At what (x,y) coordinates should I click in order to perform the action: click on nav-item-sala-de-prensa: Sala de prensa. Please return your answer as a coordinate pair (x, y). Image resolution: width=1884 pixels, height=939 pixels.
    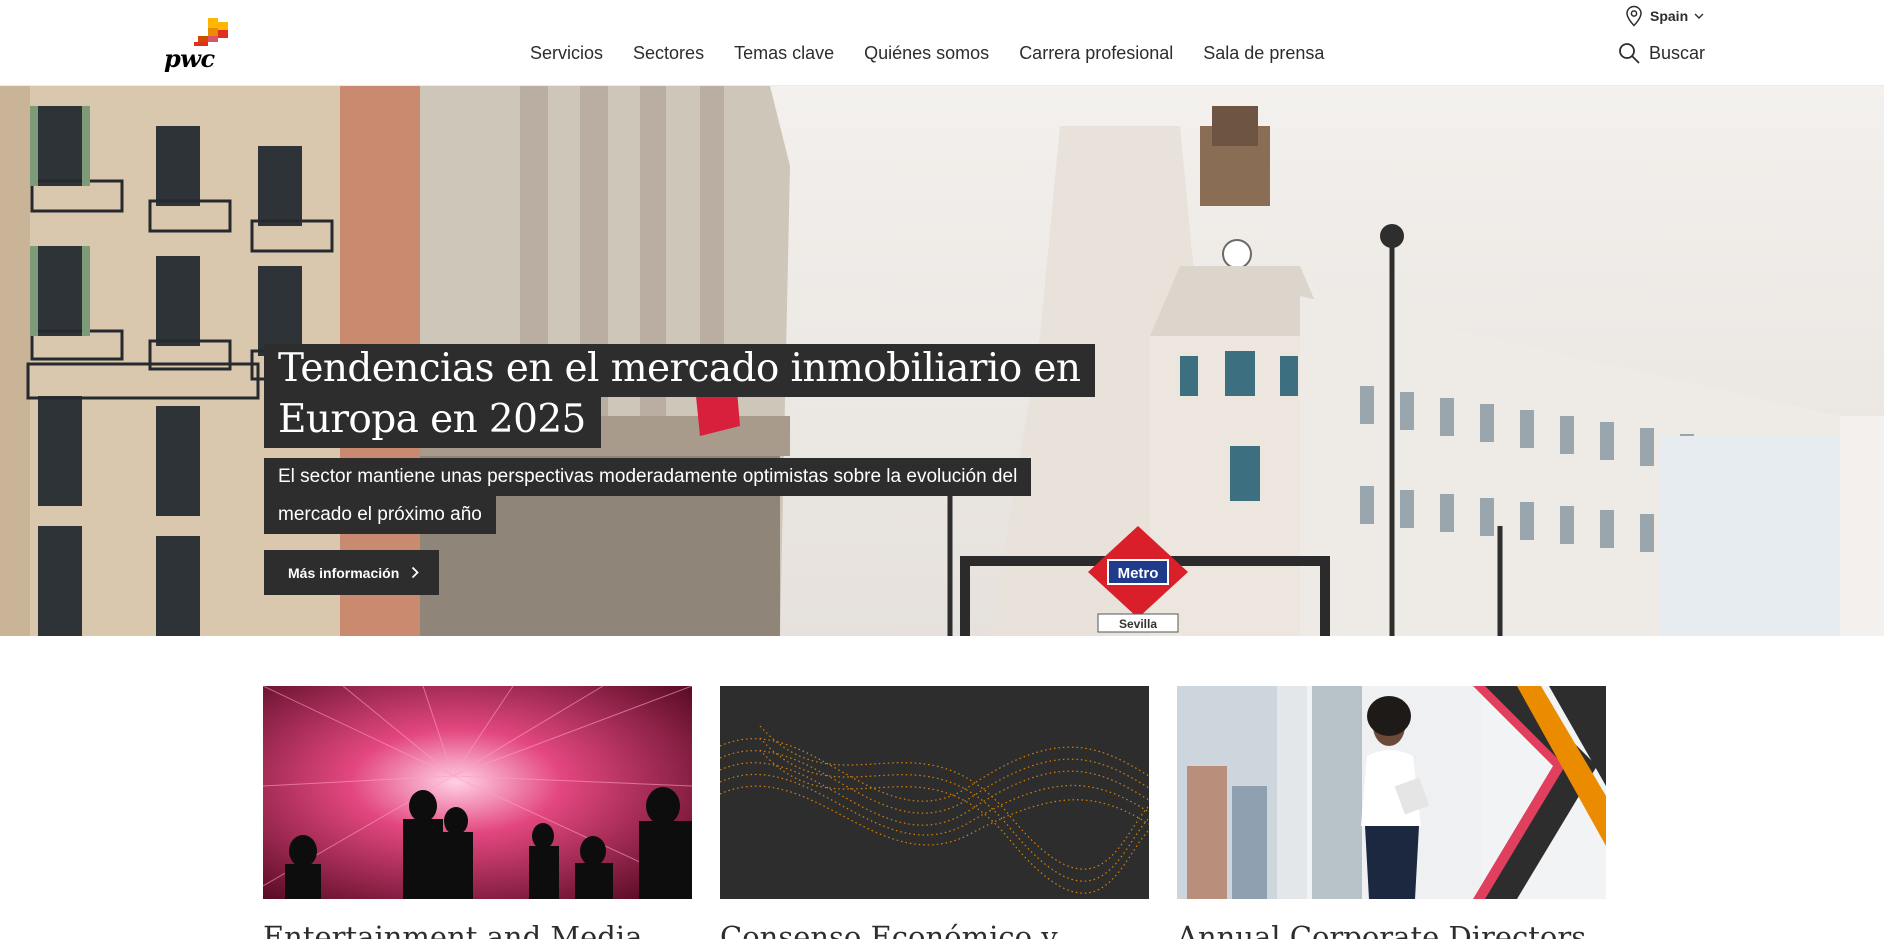
    Looking at the image, I should click on (1263, 53).